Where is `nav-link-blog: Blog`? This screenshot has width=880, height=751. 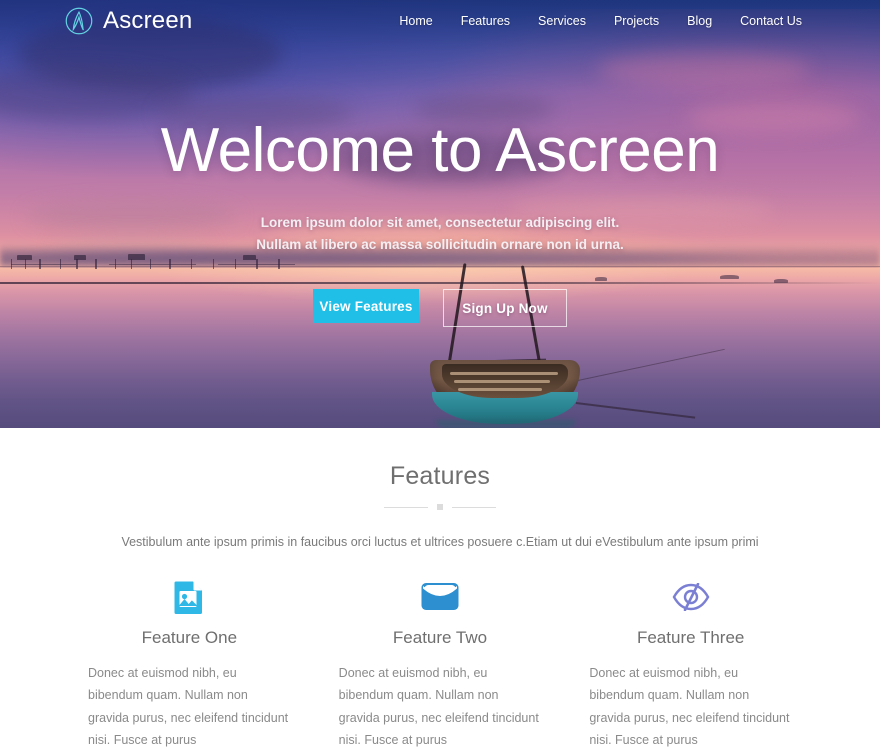
nav-link-blog: Blog is located at coordinates (699, 21).